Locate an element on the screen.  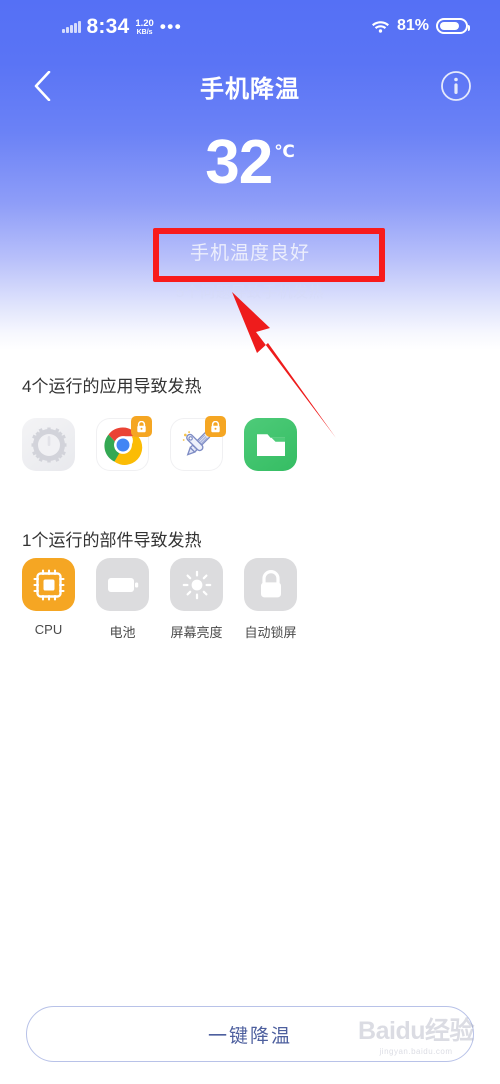
folder-icon is located at coordinates (270, 444).